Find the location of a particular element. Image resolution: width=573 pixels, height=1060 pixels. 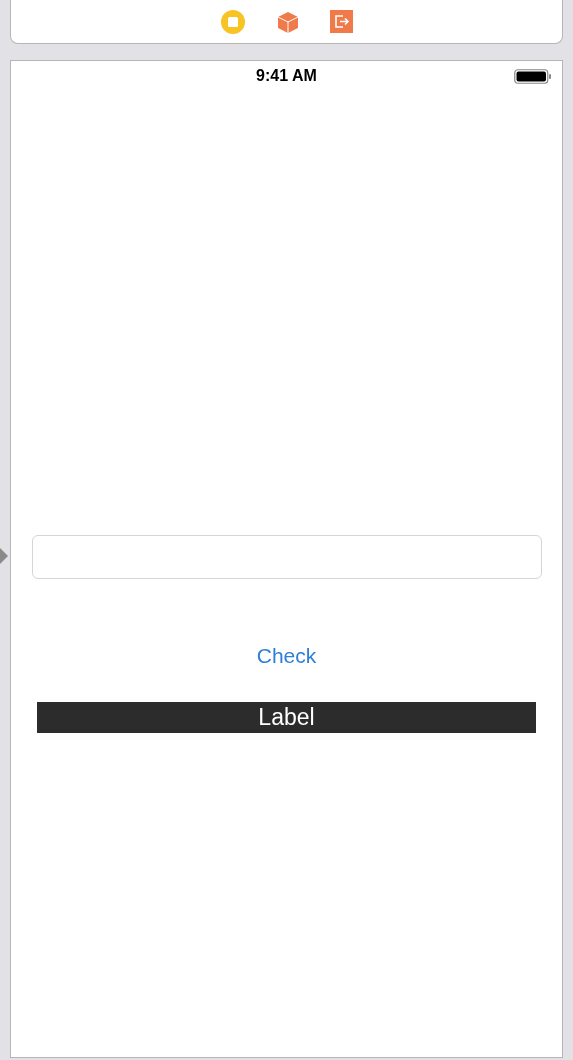

status-time: 9:41 AM is located at coordinates (286, 76).